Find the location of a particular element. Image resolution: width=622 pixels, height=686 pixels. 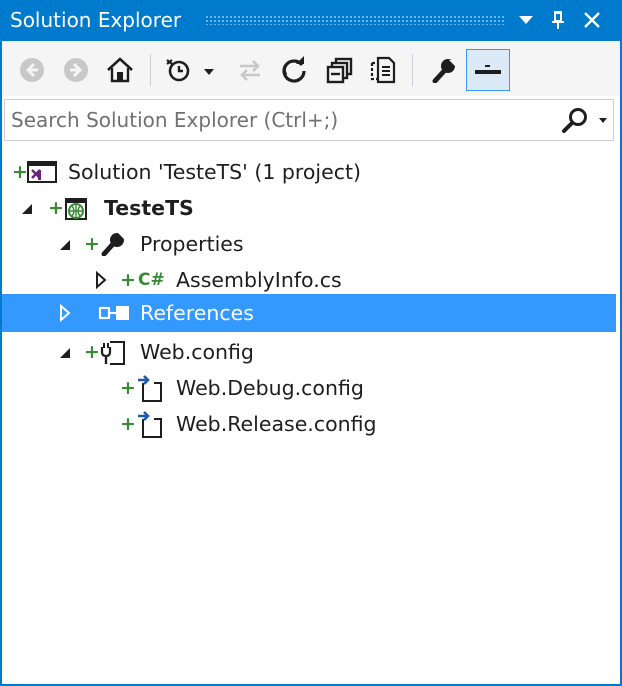

title-bar: Solution Explorer is located at coordinates (311, 20).